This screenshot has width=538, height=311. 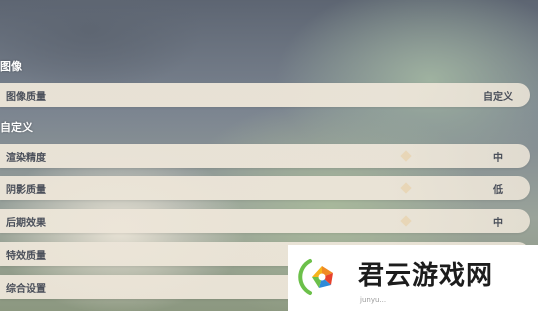 What do you see at coordinates (26, 158) in the screenshot?
I see `setting-label: 渲染精度` at bounding box center [26, 158].